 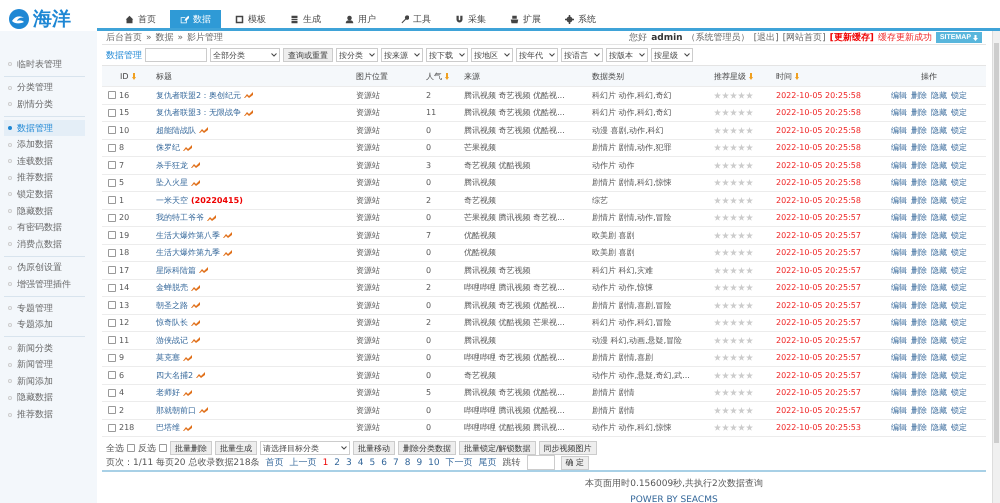 I want to click on sidebar-item: 增强管理插件, so click(x=44, y=284).